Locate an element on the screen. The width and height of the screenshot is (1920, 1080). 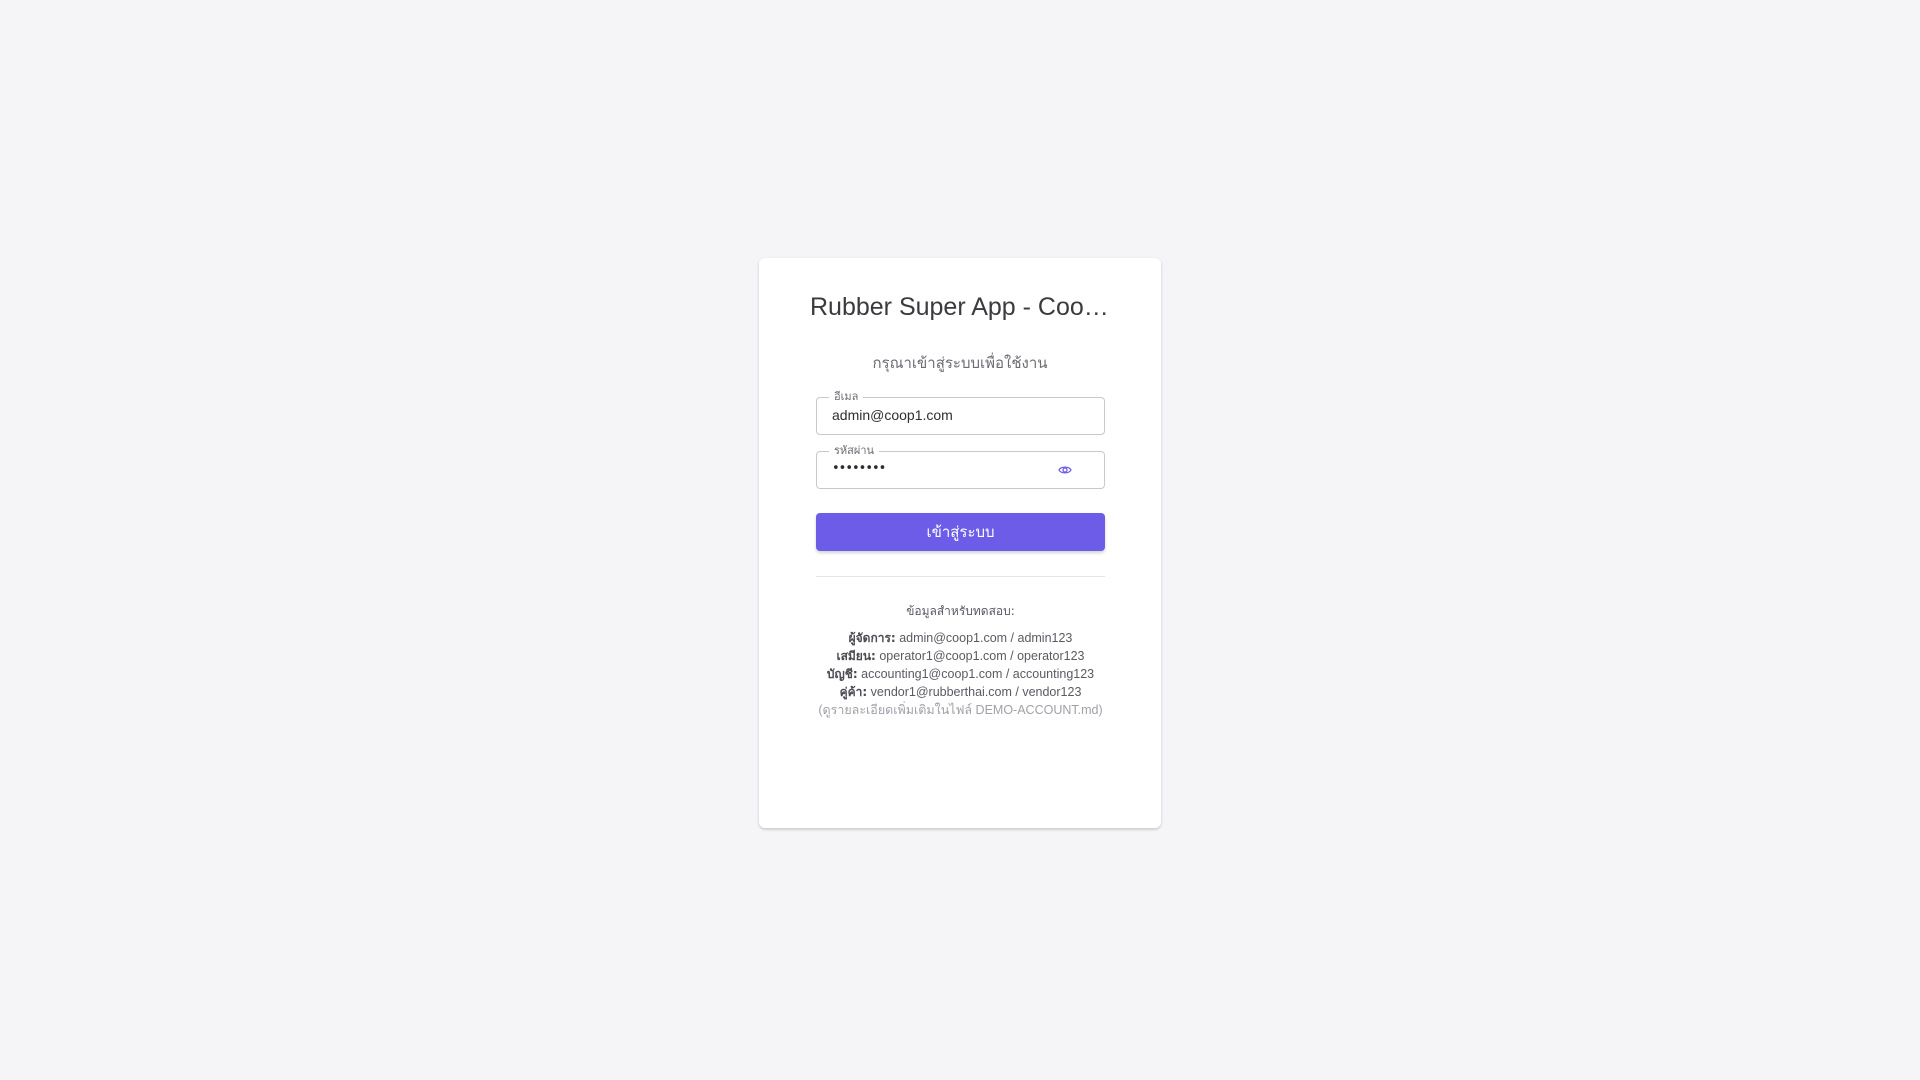
divider is located at coordinates (960, 576).